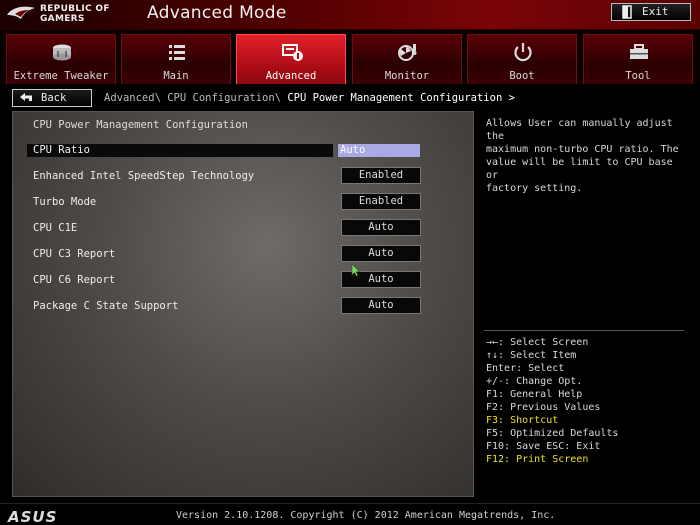 This screenshot has height=525, width=700. Describe the element at coordinates (381, 253) in the screenshot. I see `cpu-c3-report-value: Auto` at that location.